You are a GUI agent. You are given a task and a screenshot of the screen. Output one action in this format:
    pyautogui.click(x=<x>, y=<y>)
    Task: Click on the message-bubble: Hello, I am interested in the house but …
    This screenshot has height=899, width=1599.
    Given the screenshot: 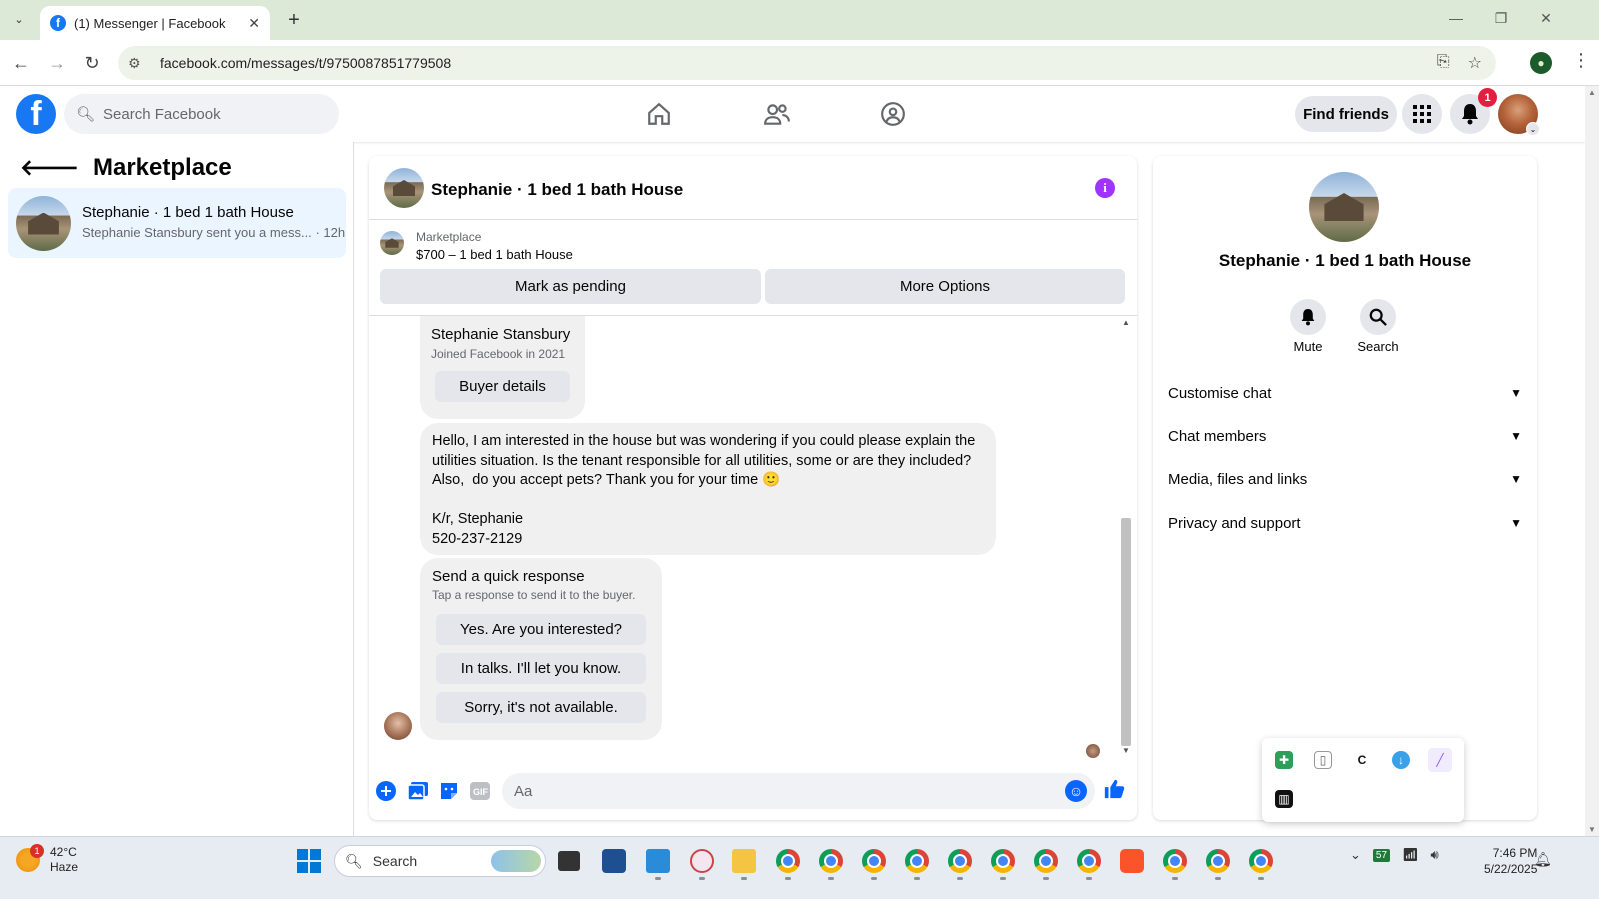 What is the action you would take?
    pyautogui.click(x=708, y=489)
    